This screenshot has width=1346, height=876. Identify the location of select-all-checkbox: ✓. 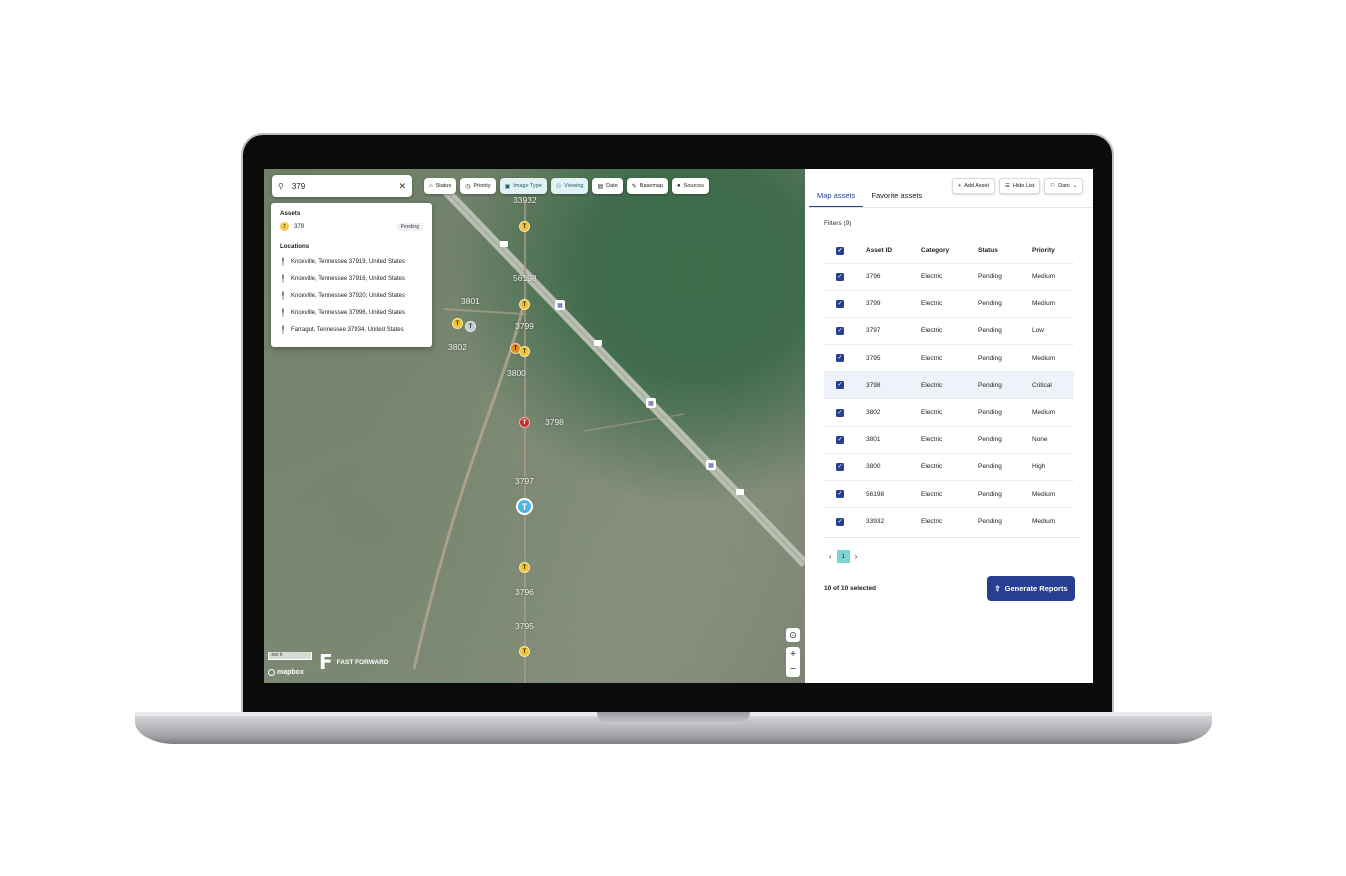
(840, 250).